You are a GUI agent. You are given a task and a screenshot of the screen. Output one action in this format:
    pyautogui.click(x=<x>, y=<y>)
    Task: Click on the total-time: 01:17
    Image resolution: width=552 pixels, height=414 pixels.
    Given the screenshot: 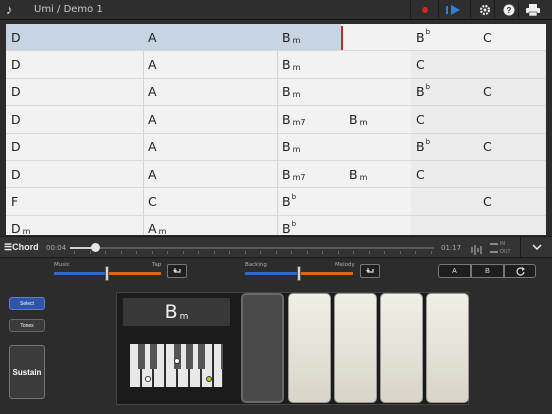 What is the action you would take?
    pyautogui.click(x=451, y=248)
    